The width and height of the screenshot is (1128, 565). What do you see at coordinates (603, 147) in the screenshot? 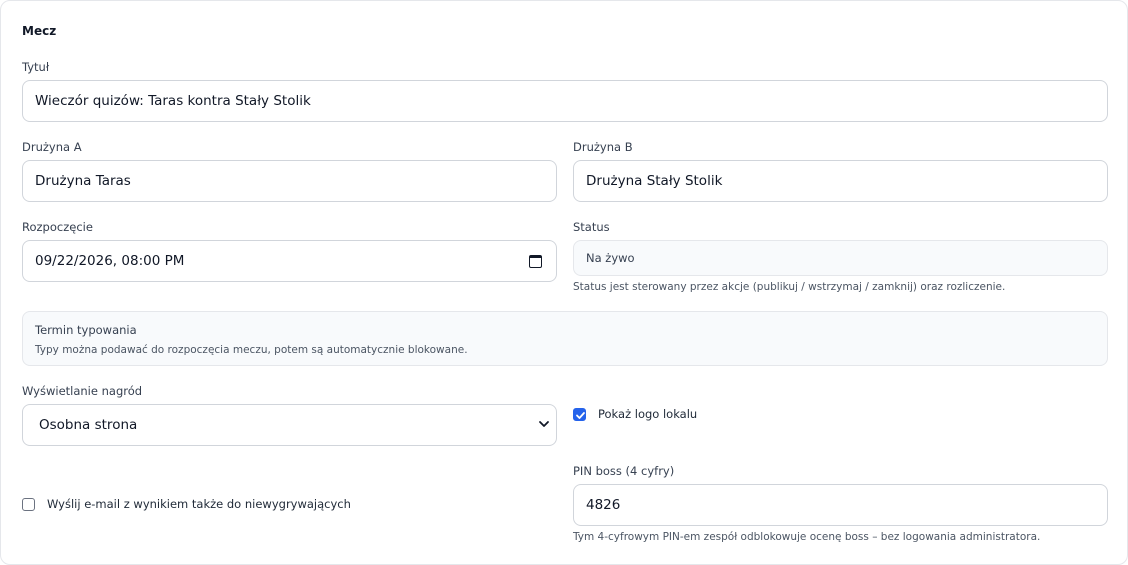
I see `team-b-label: Drużyna B` at bounding box center [603, 147].